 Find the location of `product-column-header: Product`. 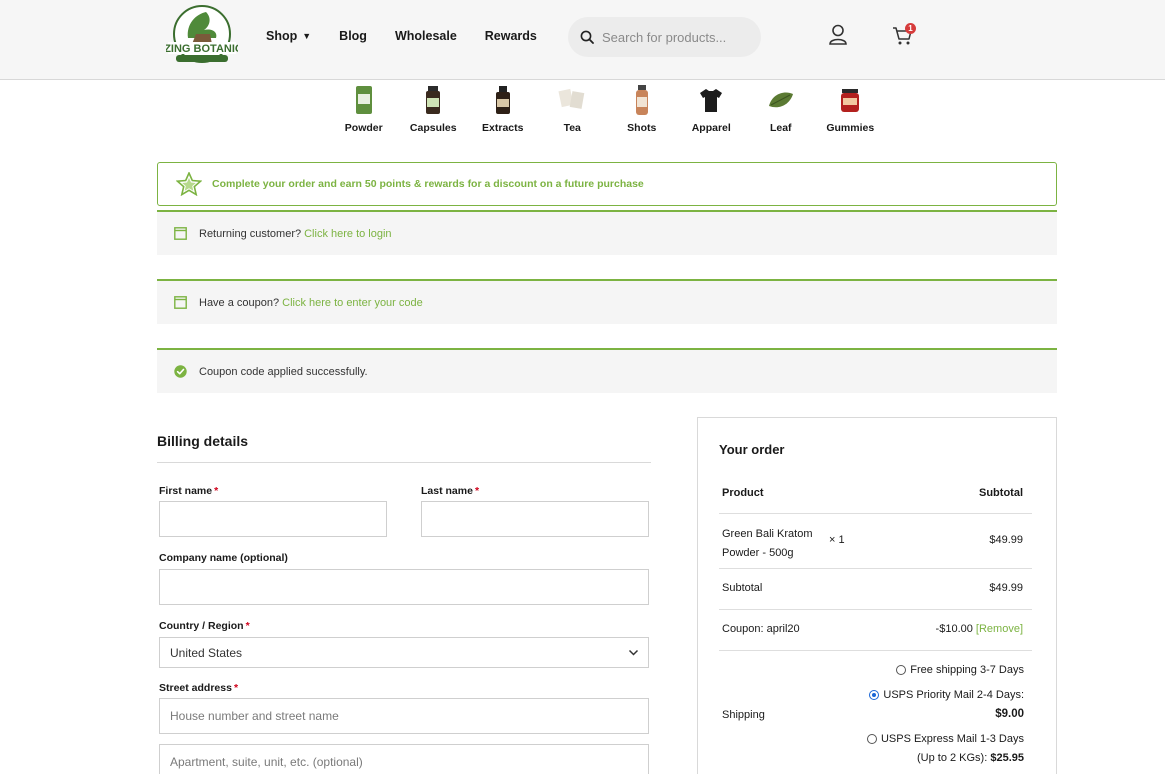

product-column-header: Product is located at coordinates (743, 493).